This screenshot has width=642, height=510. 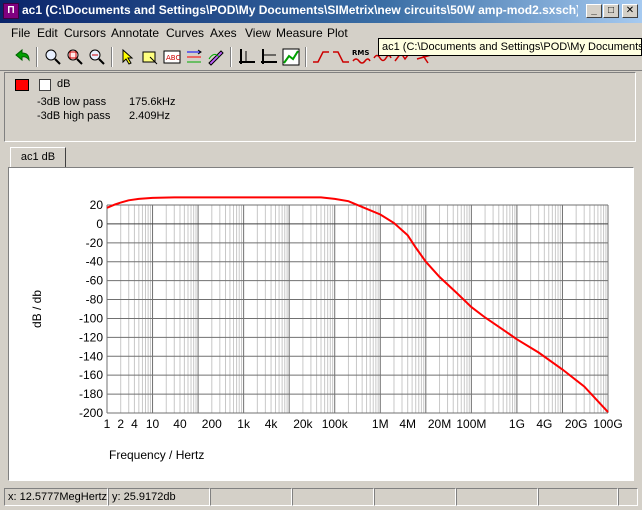 What do you see at coordinates (185, 33) in the screenshot?
I see `menu-curves: Curves` at bounding box center [185, 33].